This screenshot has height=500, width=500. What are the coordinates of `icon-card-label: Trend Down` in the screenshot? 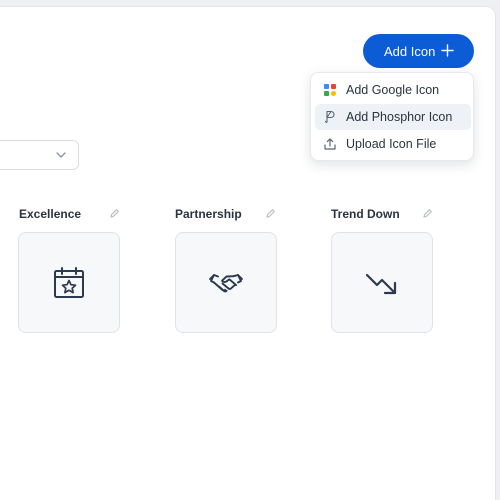 It's located at (365, 214).